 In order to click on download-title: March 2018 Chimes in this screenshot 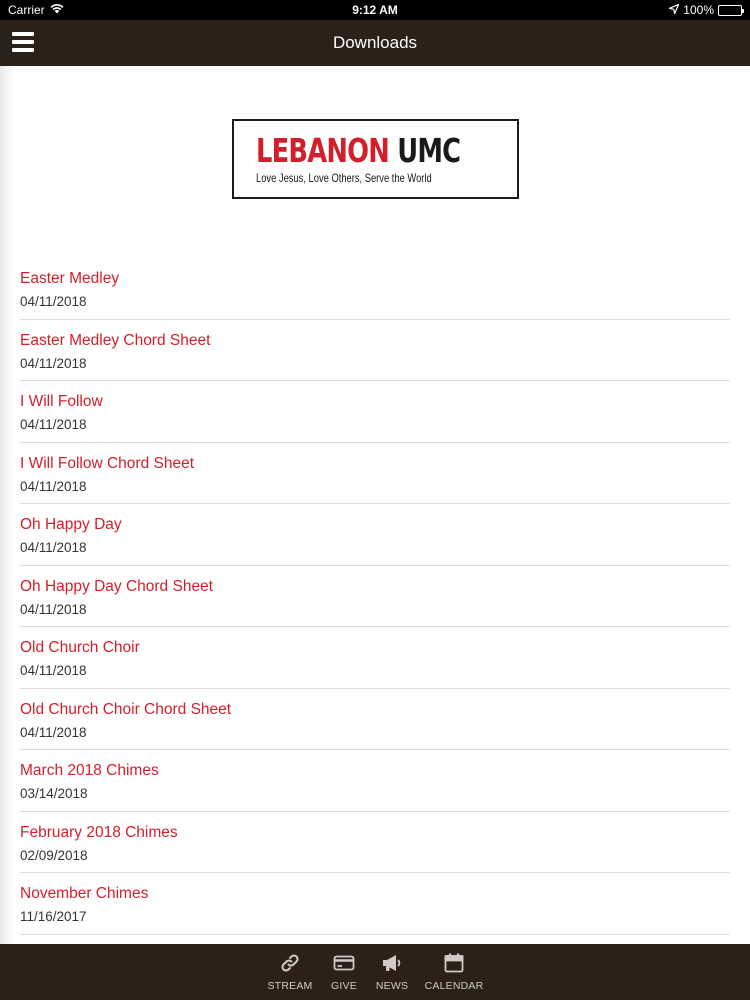, I will do `click(375, 771)`.